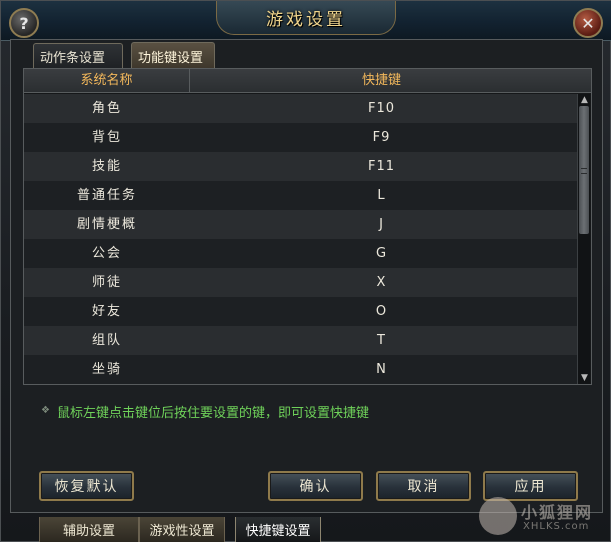 The image size is (611, 542). What do you see at coordinates (381, 253) in the screenshot?
I see `hotkey-cell: G` at bounding box center [381, 253].